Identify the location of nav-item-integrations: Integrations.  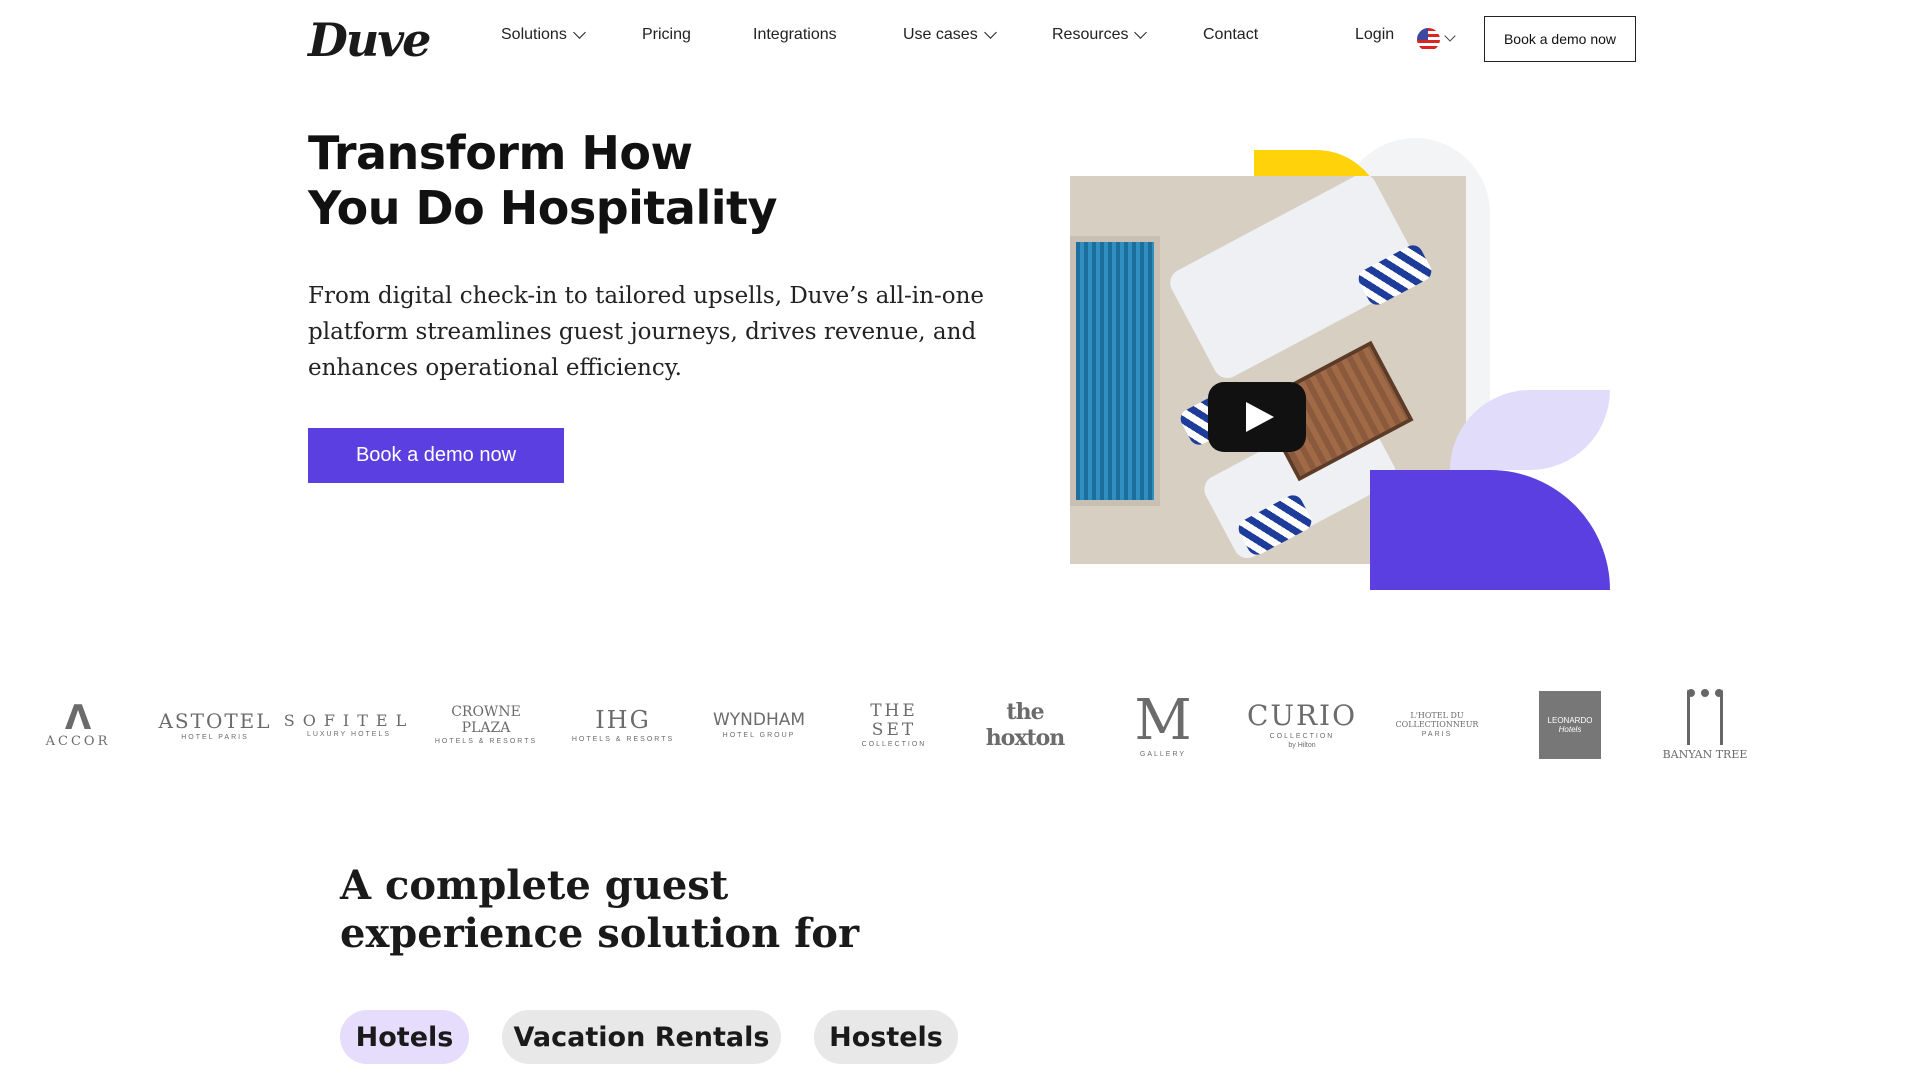
(795, 35).